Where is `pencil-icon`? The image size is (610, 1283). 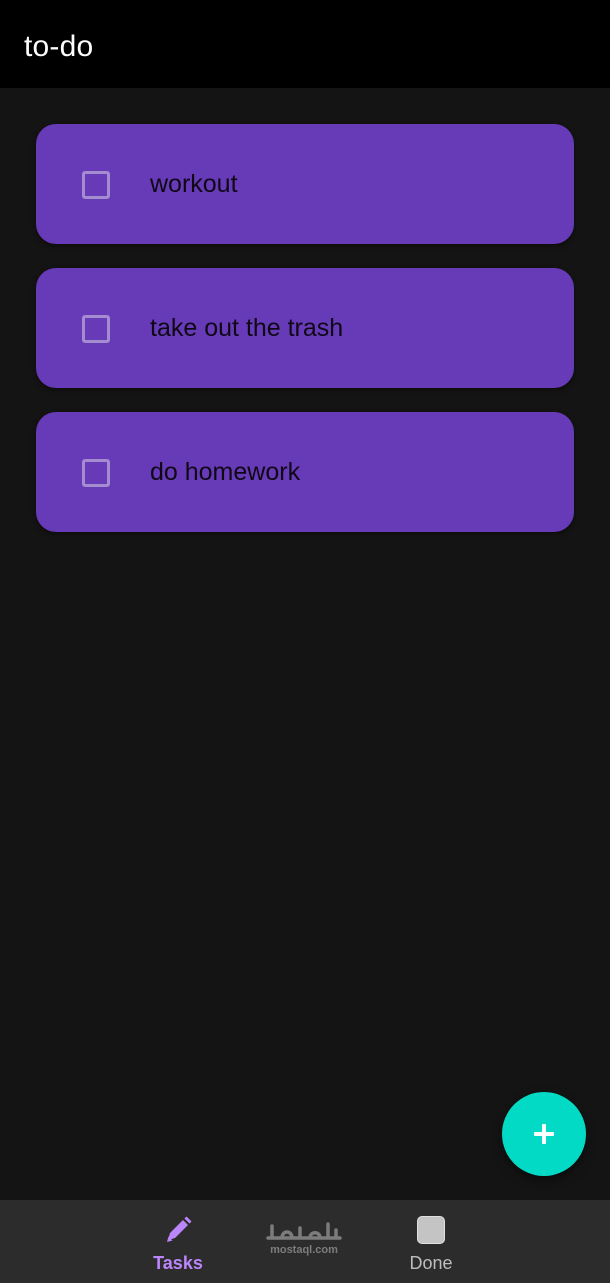 pencil-icon is located at coordinates (179, 1229).